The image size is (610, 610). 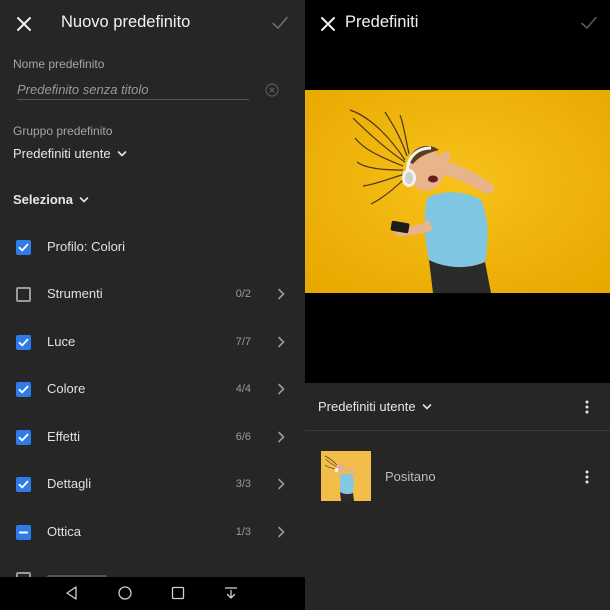 I want to click on setting-row-optics: Ottica 1/3, so click(x=152, y=548).